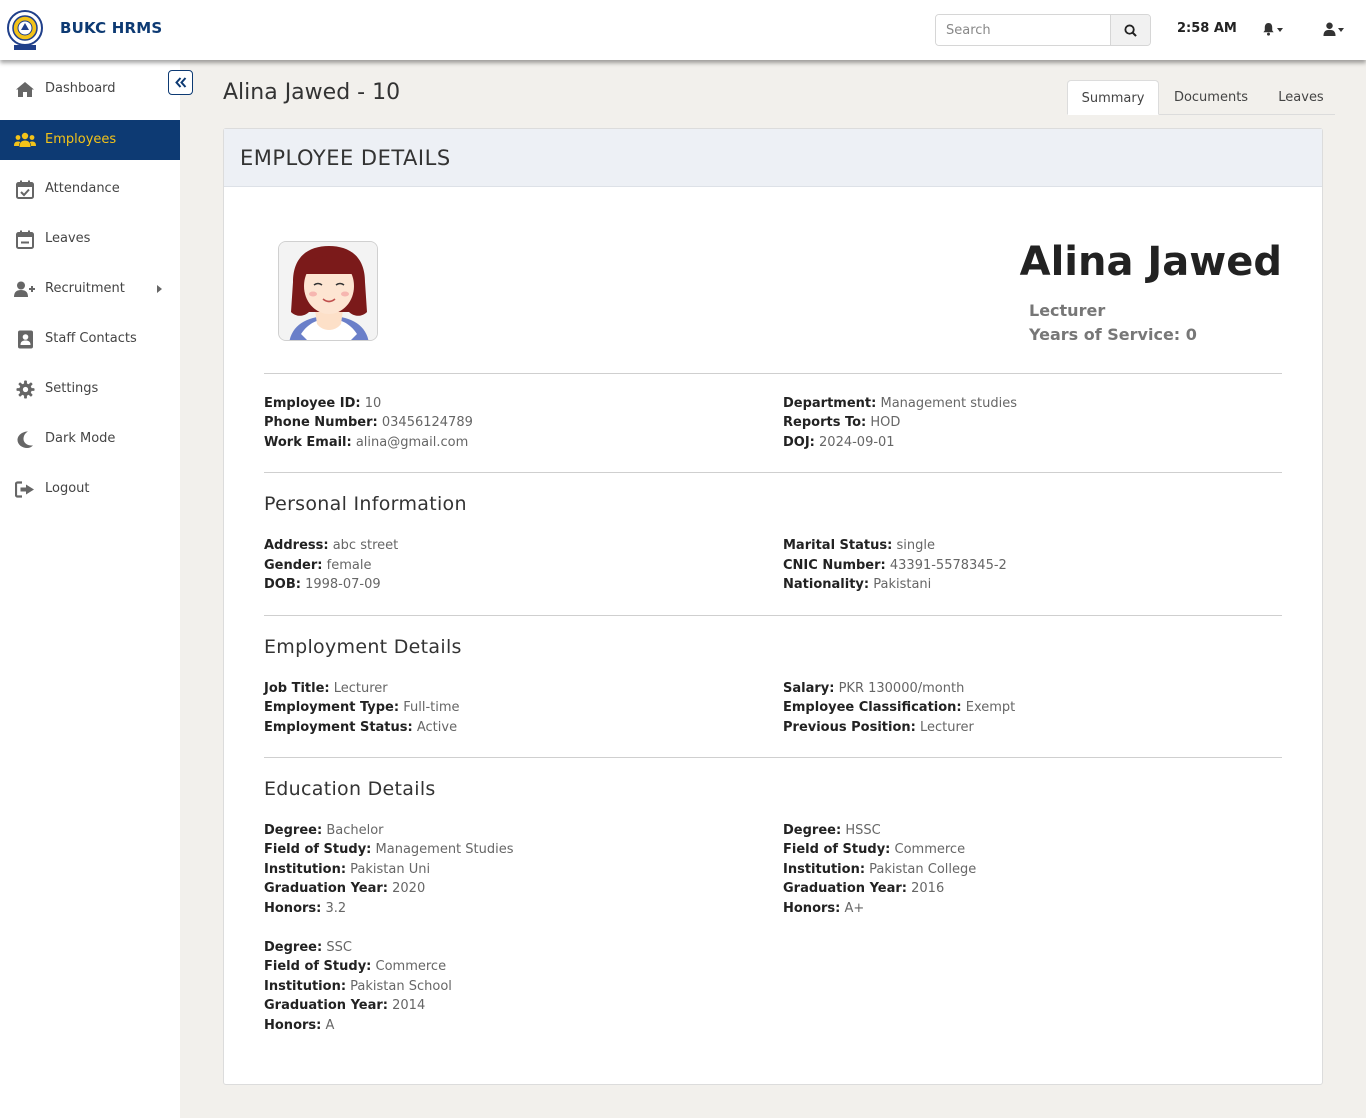 The height and width of the screenshot is (1118, 1366). What do you see at coordinates (299, 1025) in the screenshot?
I see `field-honors: Honors: A` at bounding box center [299, 1025].